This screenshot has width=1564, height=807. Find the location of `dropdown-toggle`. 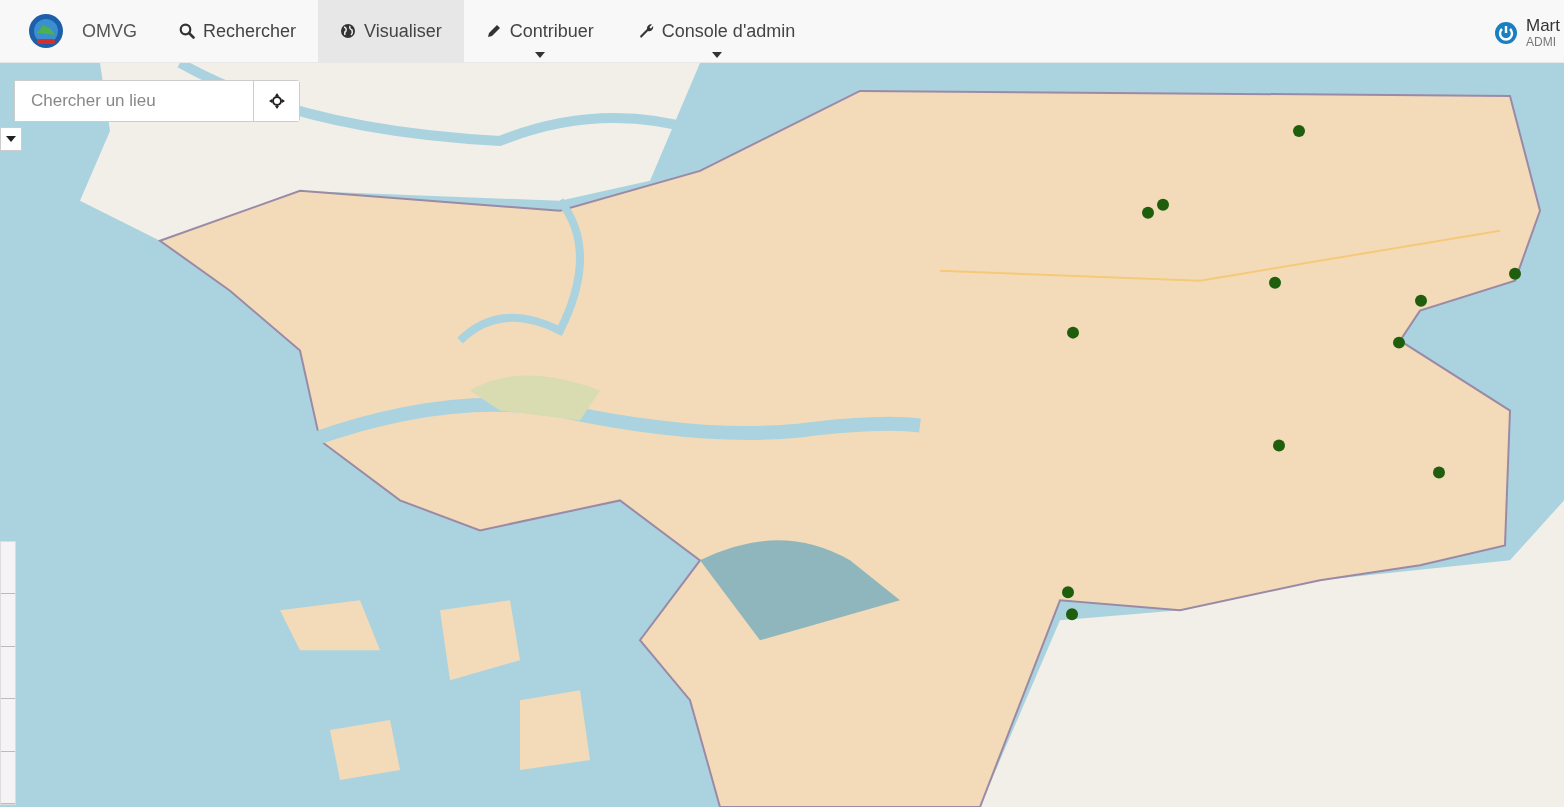

dropdown-toggle is located at coordinates (11, 139).